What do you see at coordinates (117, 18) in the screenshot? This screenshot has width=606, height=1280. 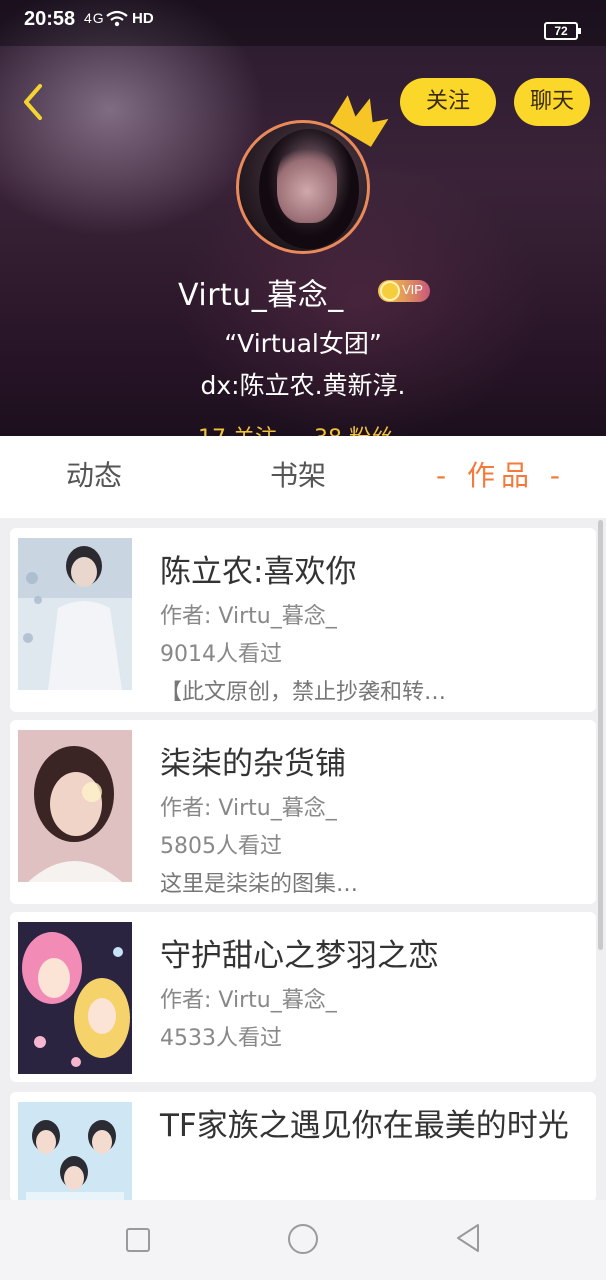 I see `wifi-icon` at bounding box center [117, 18].